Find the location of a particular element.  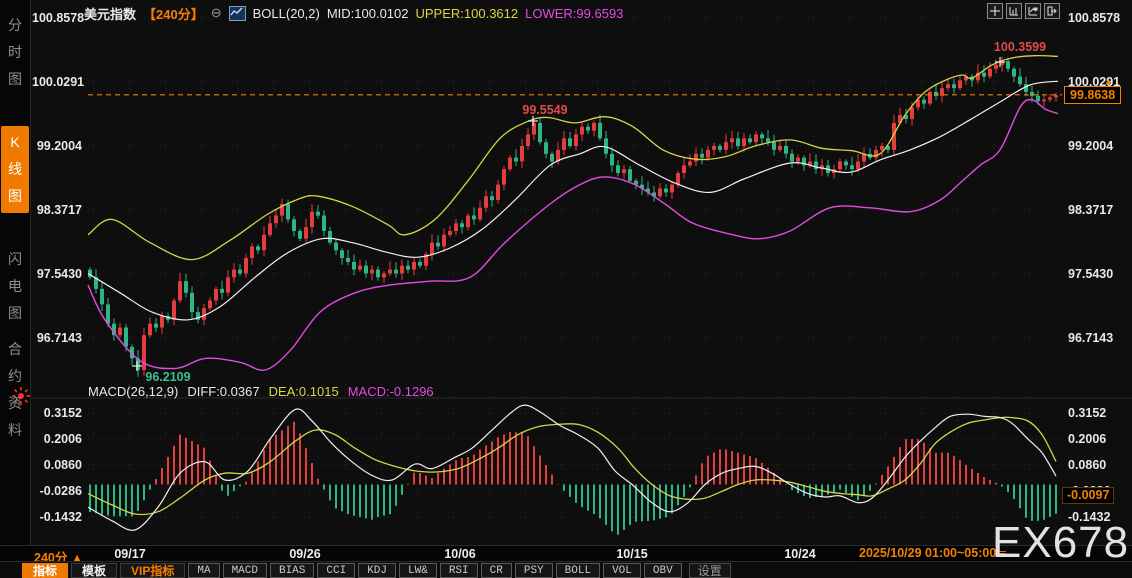

sidebar-tab-char: 料 is located at coordinates (15, 430).